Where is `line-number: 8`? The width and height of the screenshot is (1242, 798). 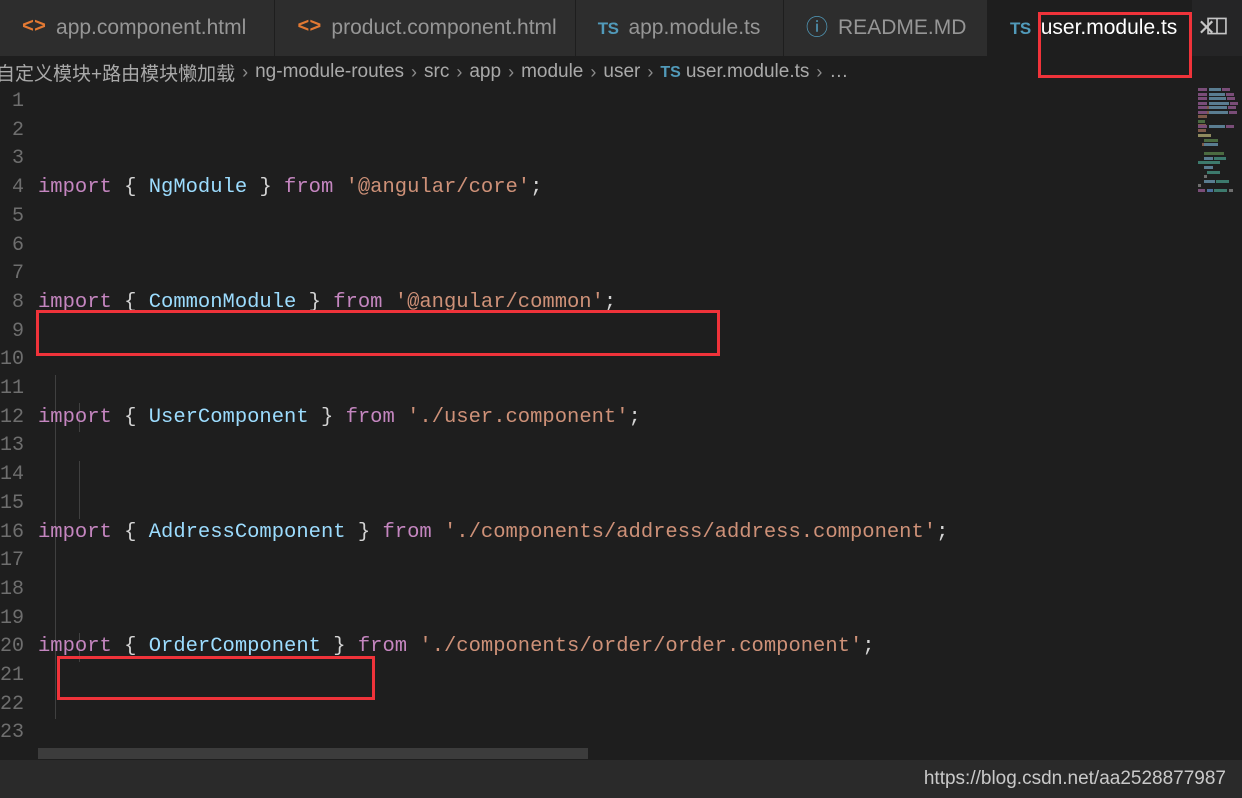 line-number: 8 is located at coordinates (17, 302).